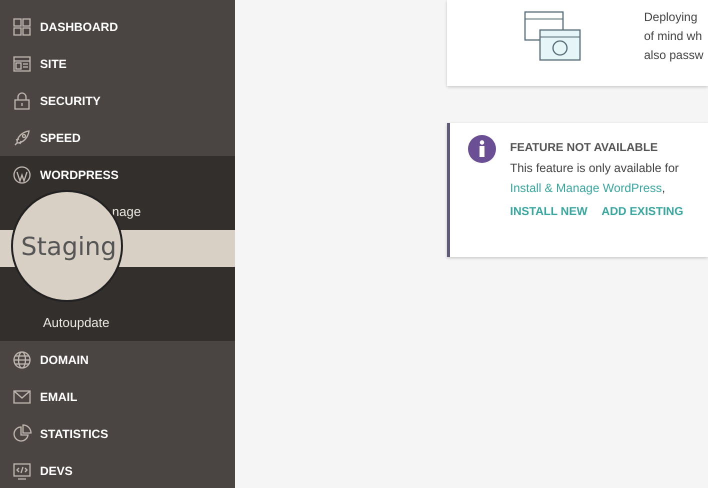 This screenshot has width=708, height=488. I want to click on description-text: also passw, so click(674, 55).